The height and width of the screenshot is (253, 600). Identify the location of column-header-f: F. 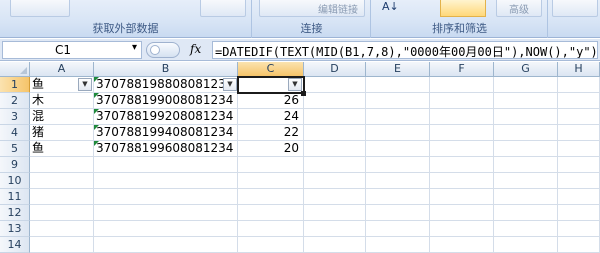
(462, 69).